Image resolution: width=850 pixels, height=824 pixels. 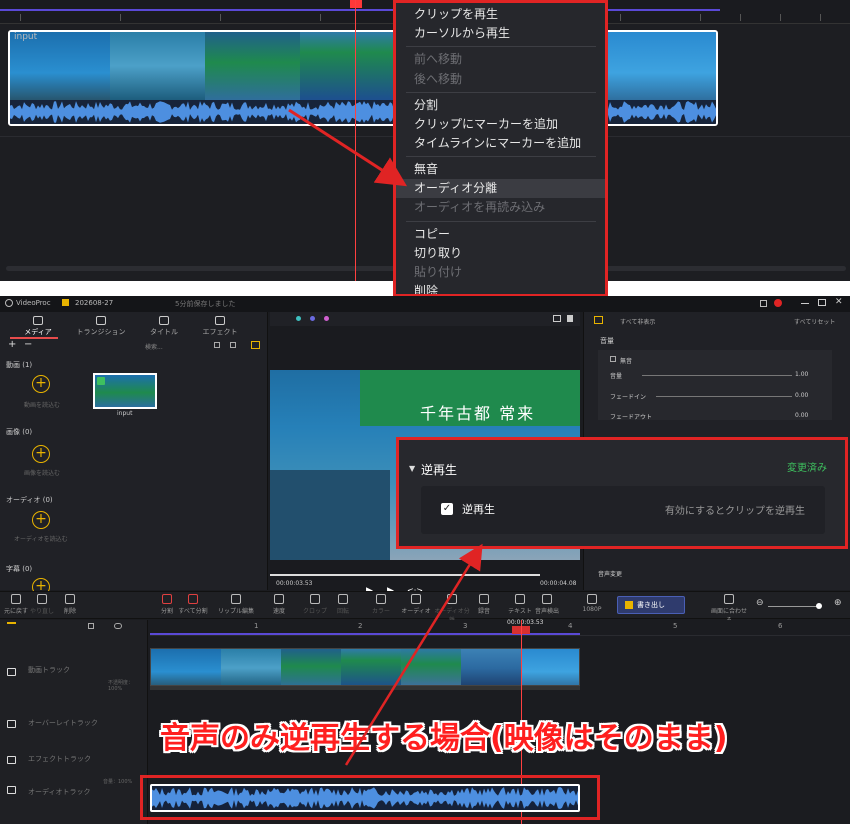 I want to click on save-icon, so click(x=65, y=302).